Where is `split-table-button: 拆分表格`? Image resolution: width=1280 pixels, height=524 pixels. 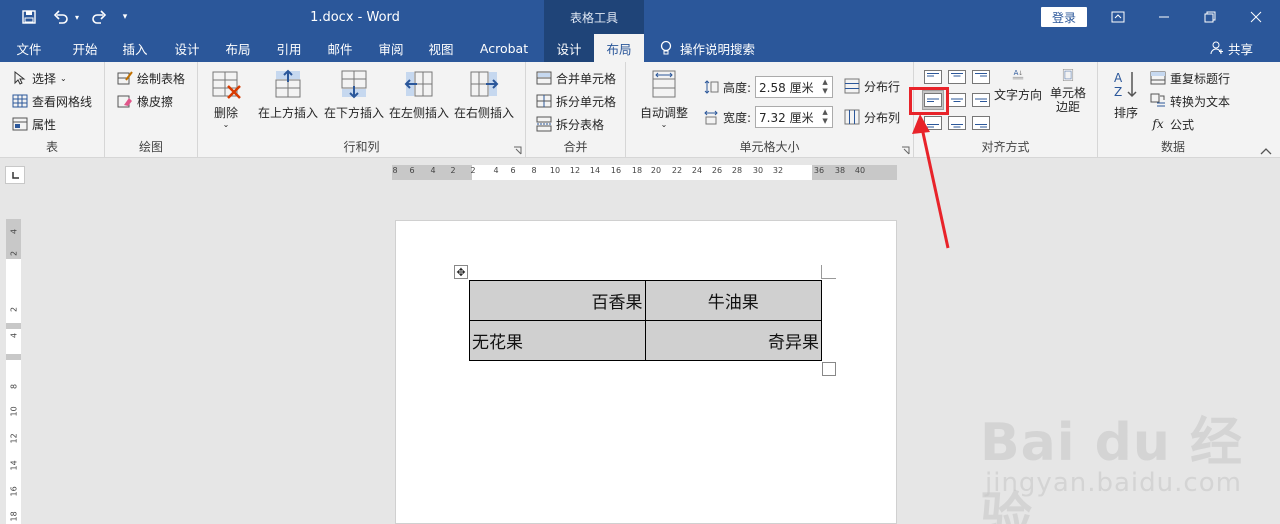
split-table-button: 拆分表格 is located at coordinates (570, 124).